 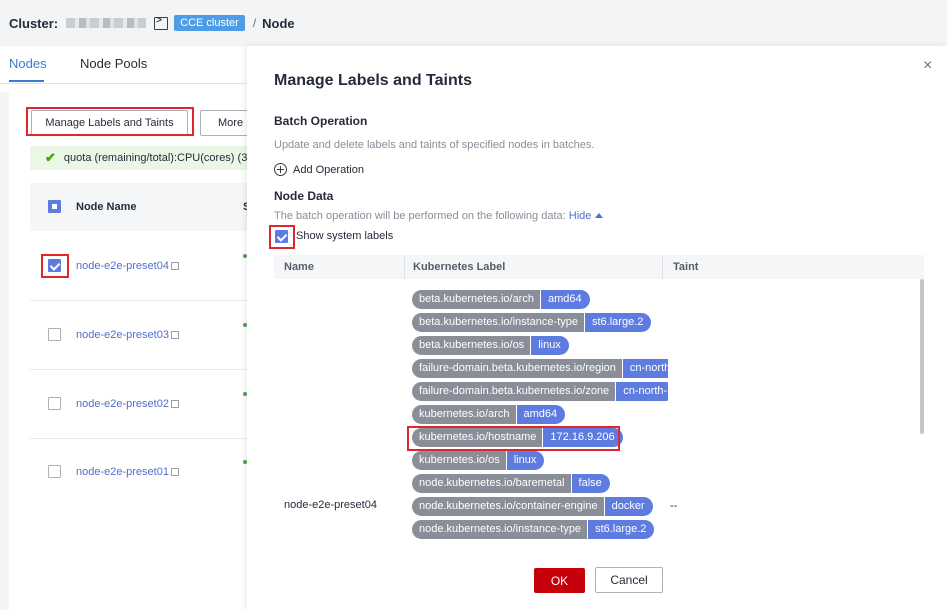 What do you see at coordinates (586, 216) in the screenshot?
I see `hide-link: Hide` at bounding box center [586, 216].